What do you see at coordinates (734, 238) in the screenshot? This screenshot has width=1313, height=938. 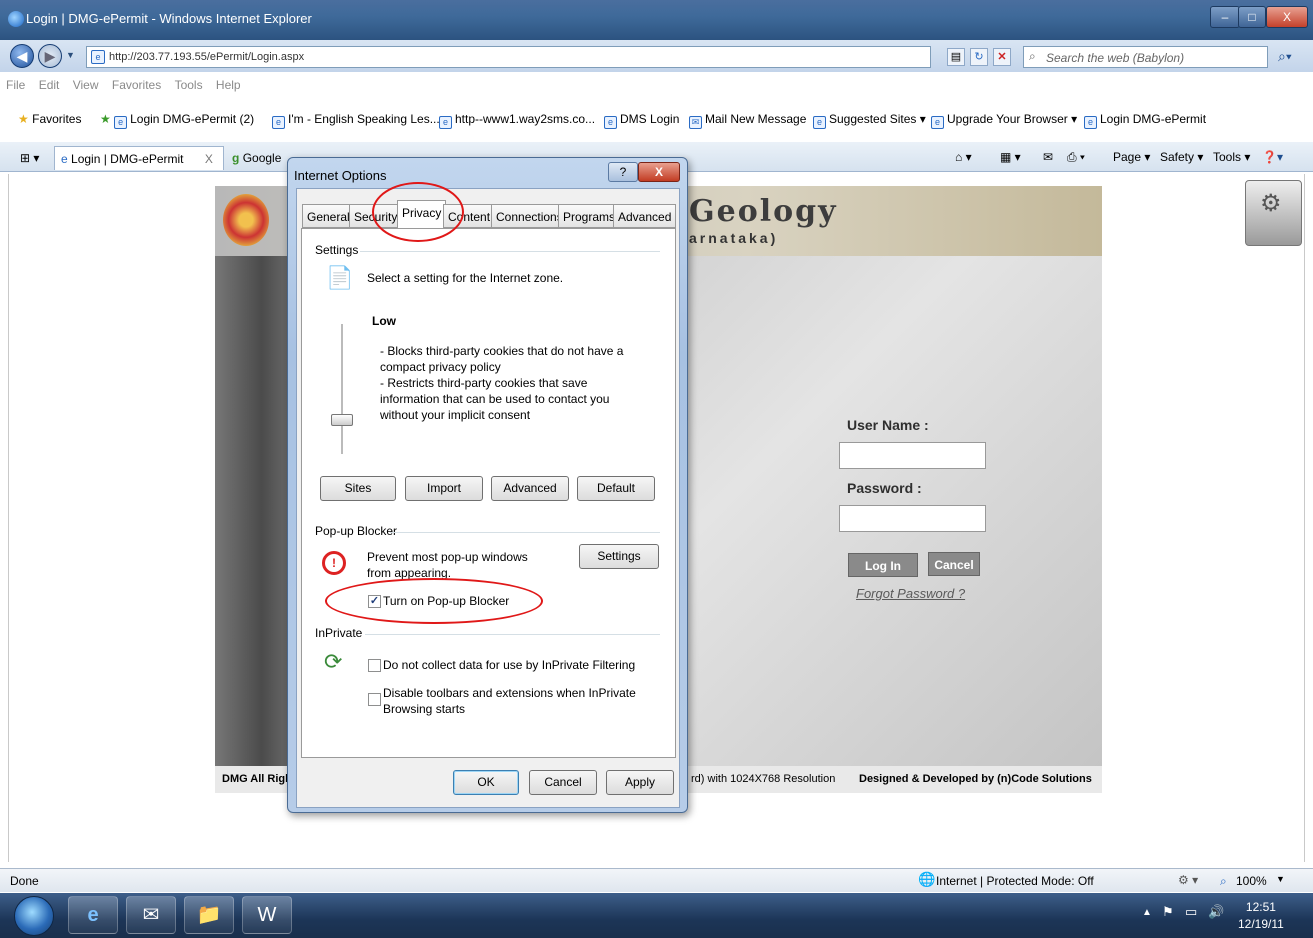 I see `site-subheading: arnataka)` at bounding box center [734, 238].